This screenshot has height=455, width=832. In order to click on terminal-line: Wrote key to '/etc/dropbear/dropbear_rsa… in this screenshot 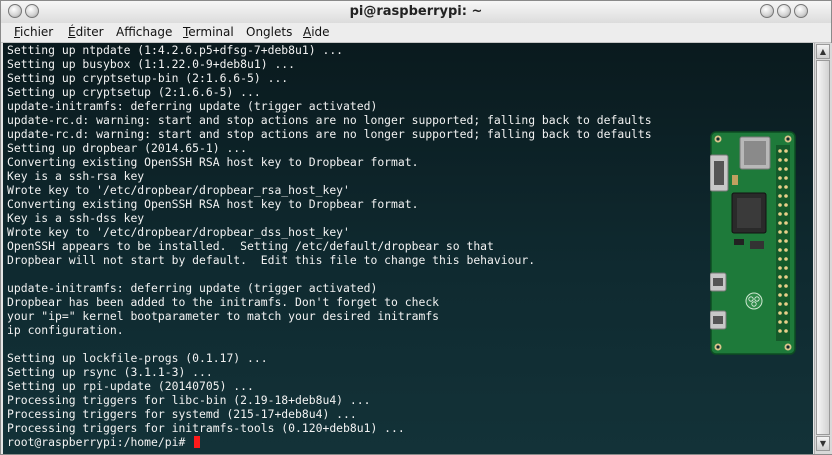, I will do `click(178, 190)`.